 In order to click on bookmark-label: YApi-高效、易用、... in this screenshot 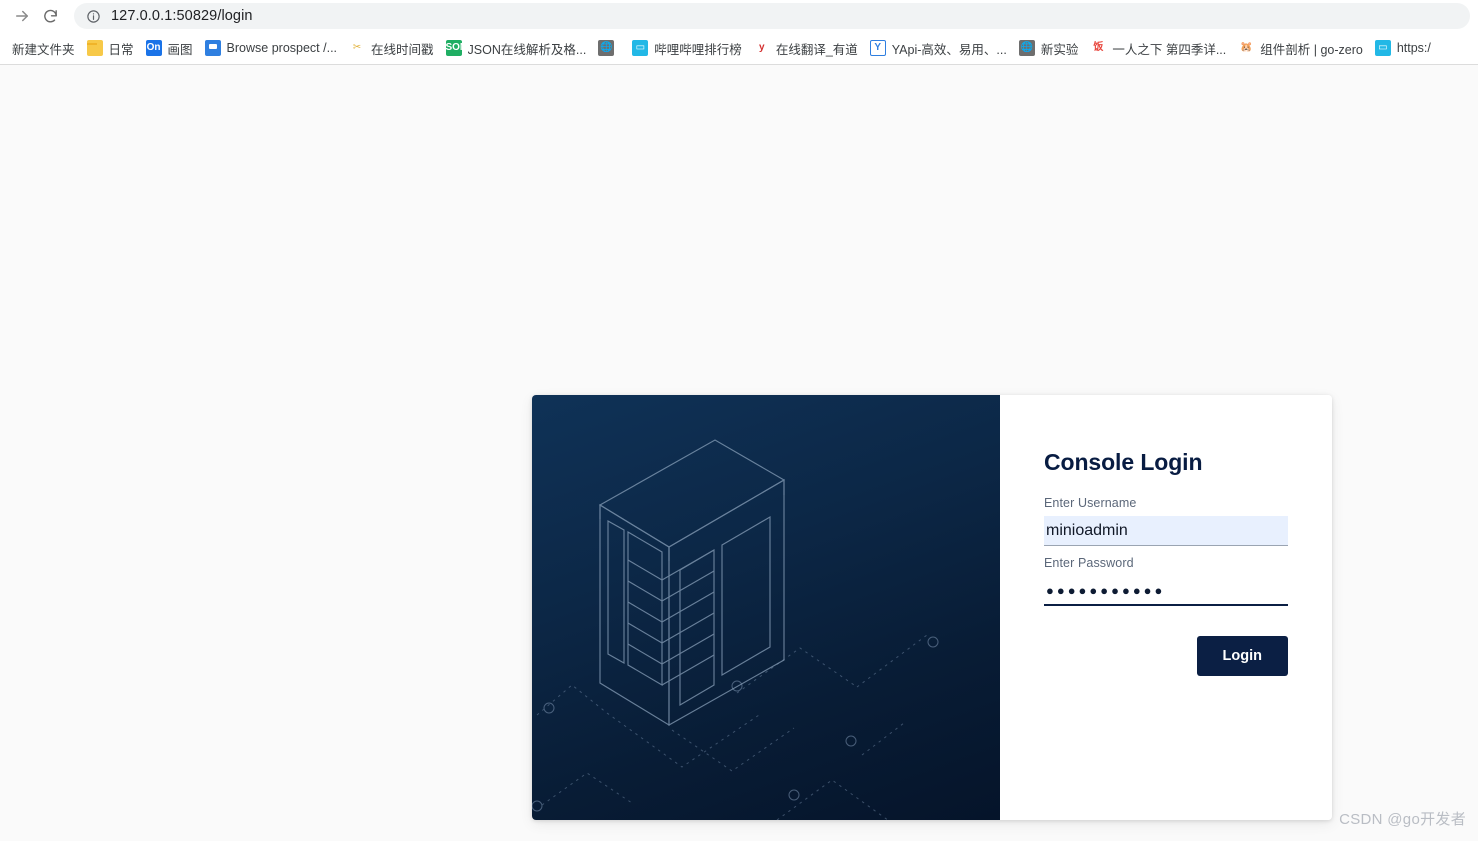, I will do `click(949, 49)`.